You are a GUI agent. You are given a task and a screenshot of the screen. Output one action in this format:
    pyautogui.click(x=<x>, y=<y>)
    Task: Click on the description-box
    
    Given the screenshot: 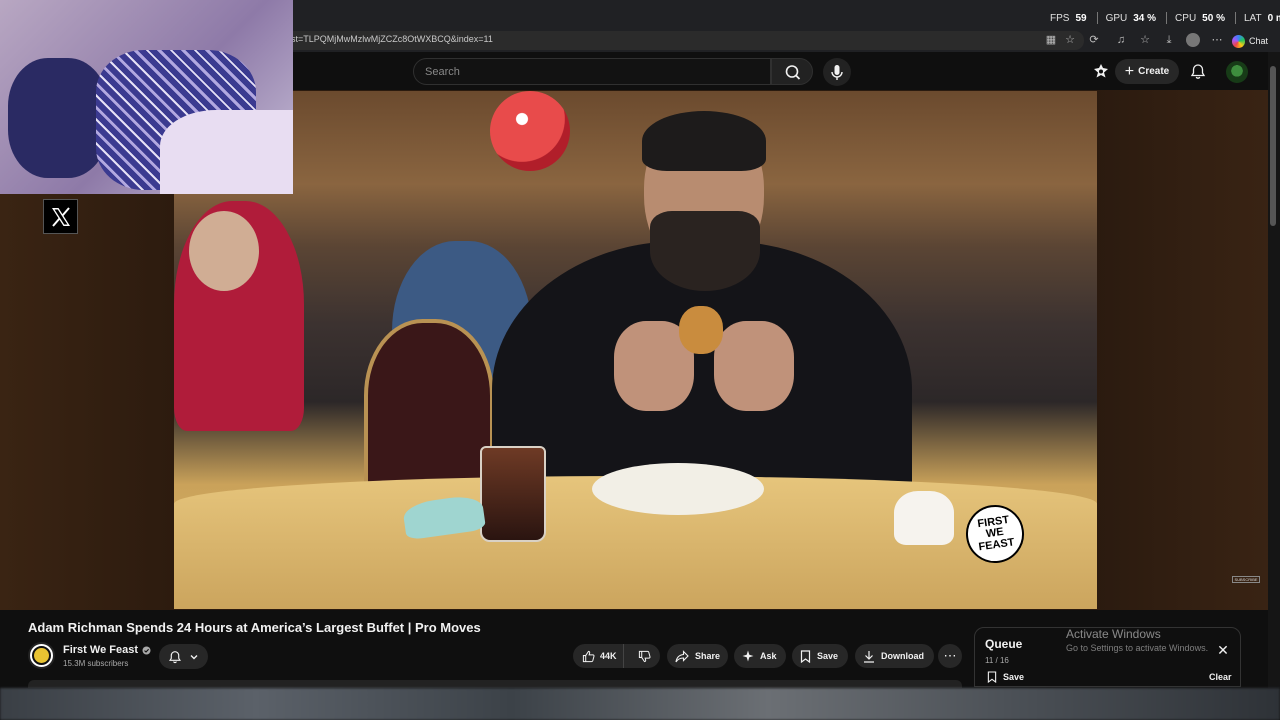 What is the action you would take?
    pyautogui.click(x=495, y=684)
    